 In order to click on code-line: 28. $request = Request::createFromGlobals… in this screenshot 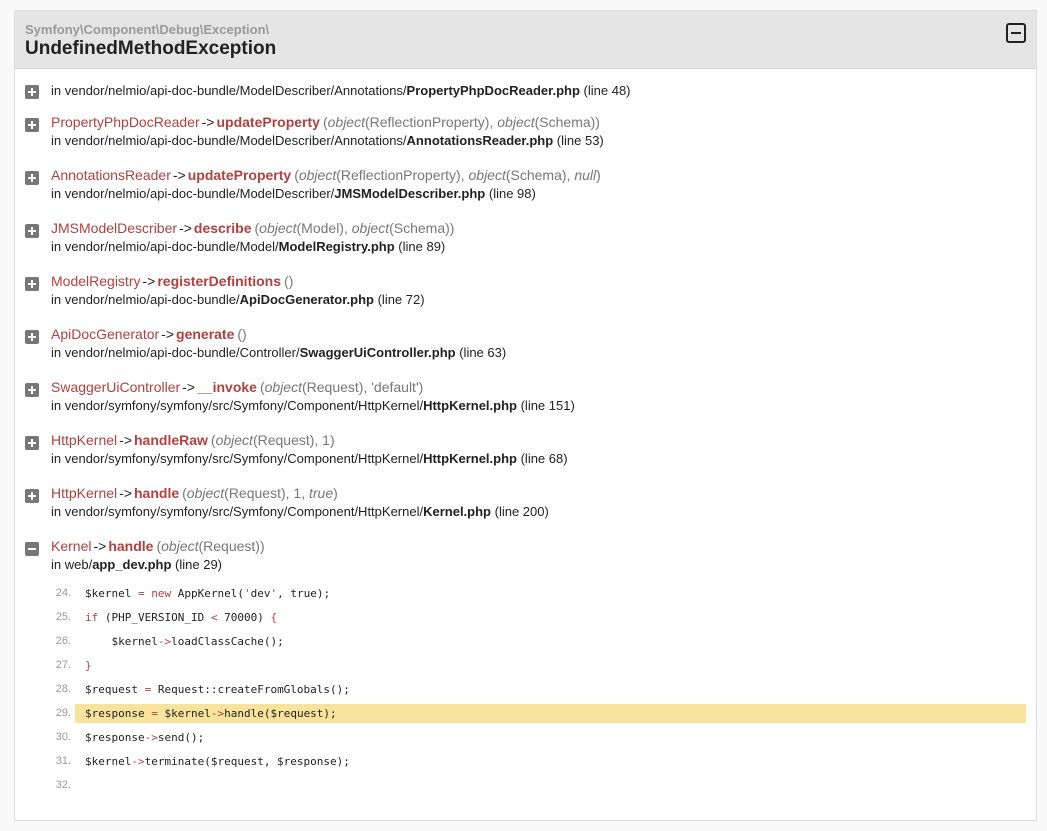, I will do `click(525, 689)`.